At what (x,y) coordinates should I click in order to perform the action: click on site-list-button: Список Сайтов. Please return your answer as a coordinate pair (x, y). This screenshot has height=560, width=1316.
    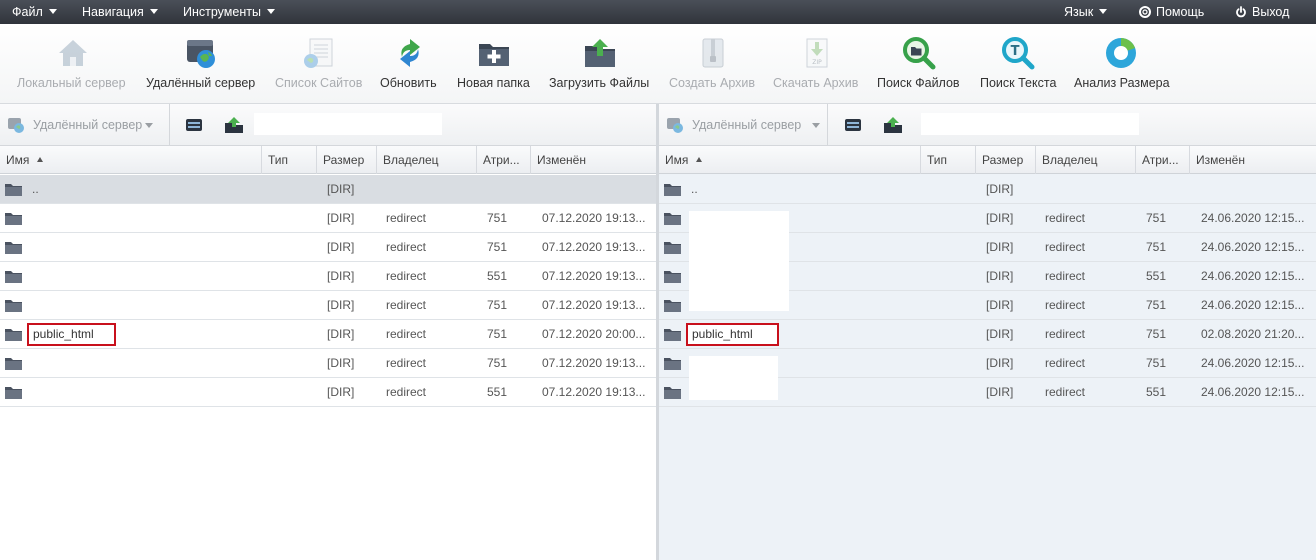
    Looking at the image, I should click on (319, 64).